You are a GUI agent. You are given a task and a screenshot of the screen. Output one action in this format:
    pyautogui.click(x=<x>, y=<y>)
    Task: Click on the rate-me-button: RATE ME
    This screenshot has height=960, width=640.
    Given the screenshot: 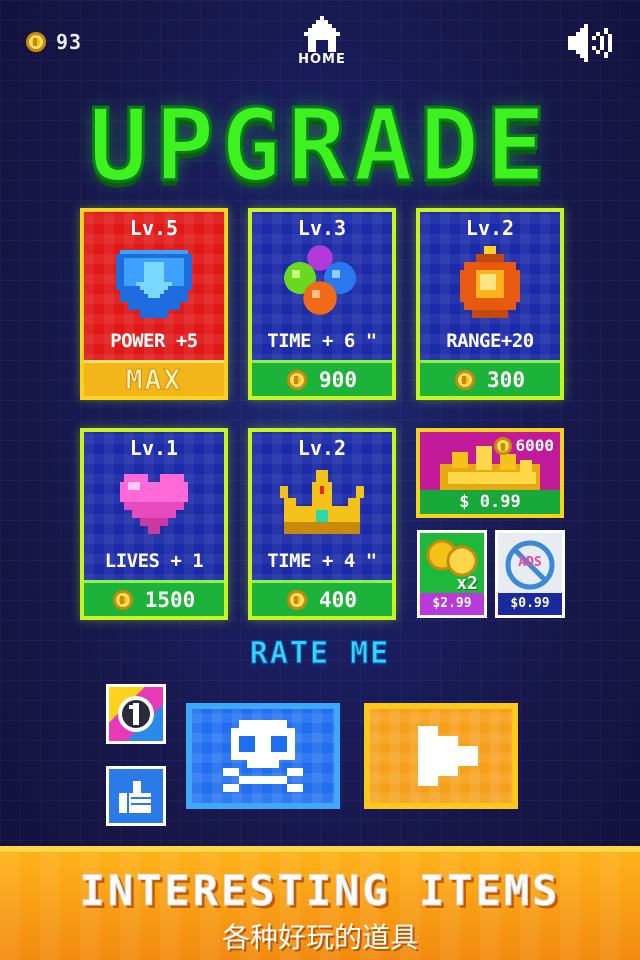 What is the action you would take?
    pyautogui.click(x=320, y=654)
    